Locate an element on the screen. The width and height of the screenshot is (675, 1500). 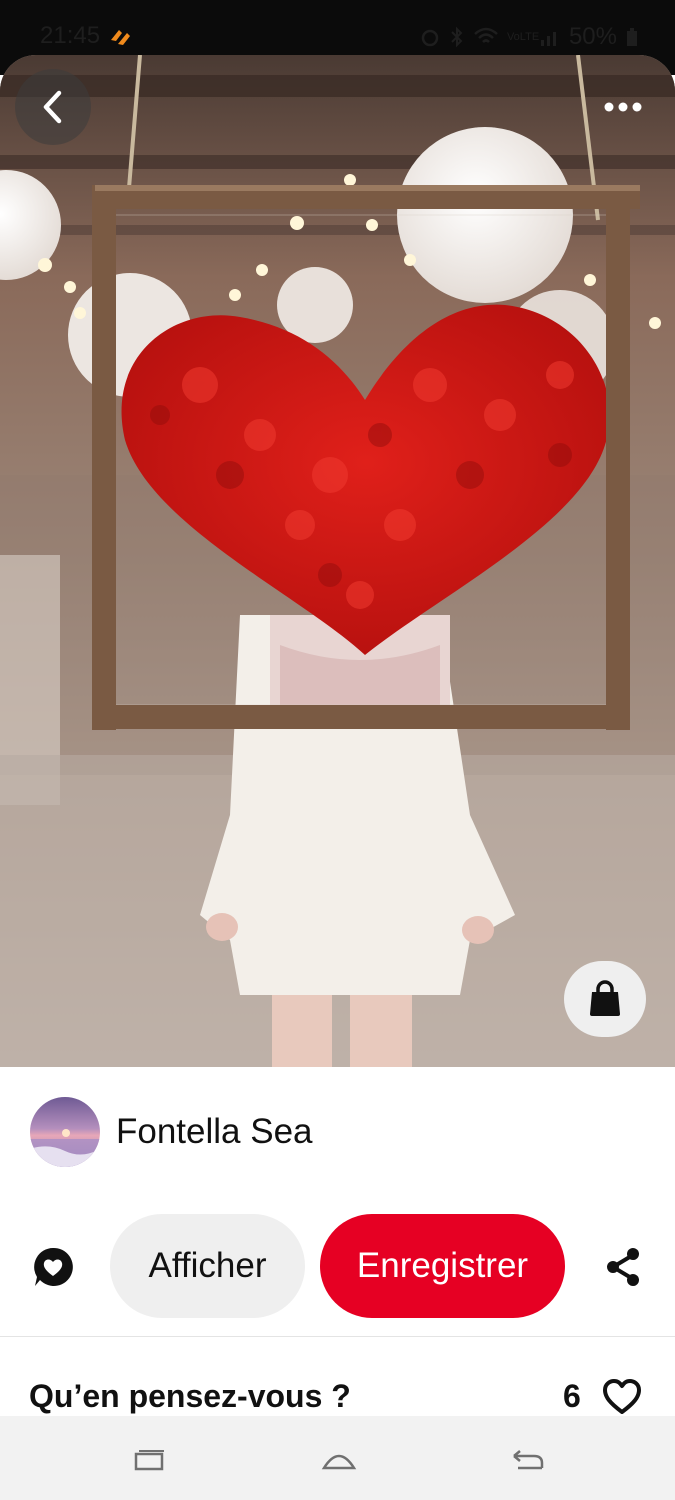
recent-apps-icon is located at coordinates (149, 1460).